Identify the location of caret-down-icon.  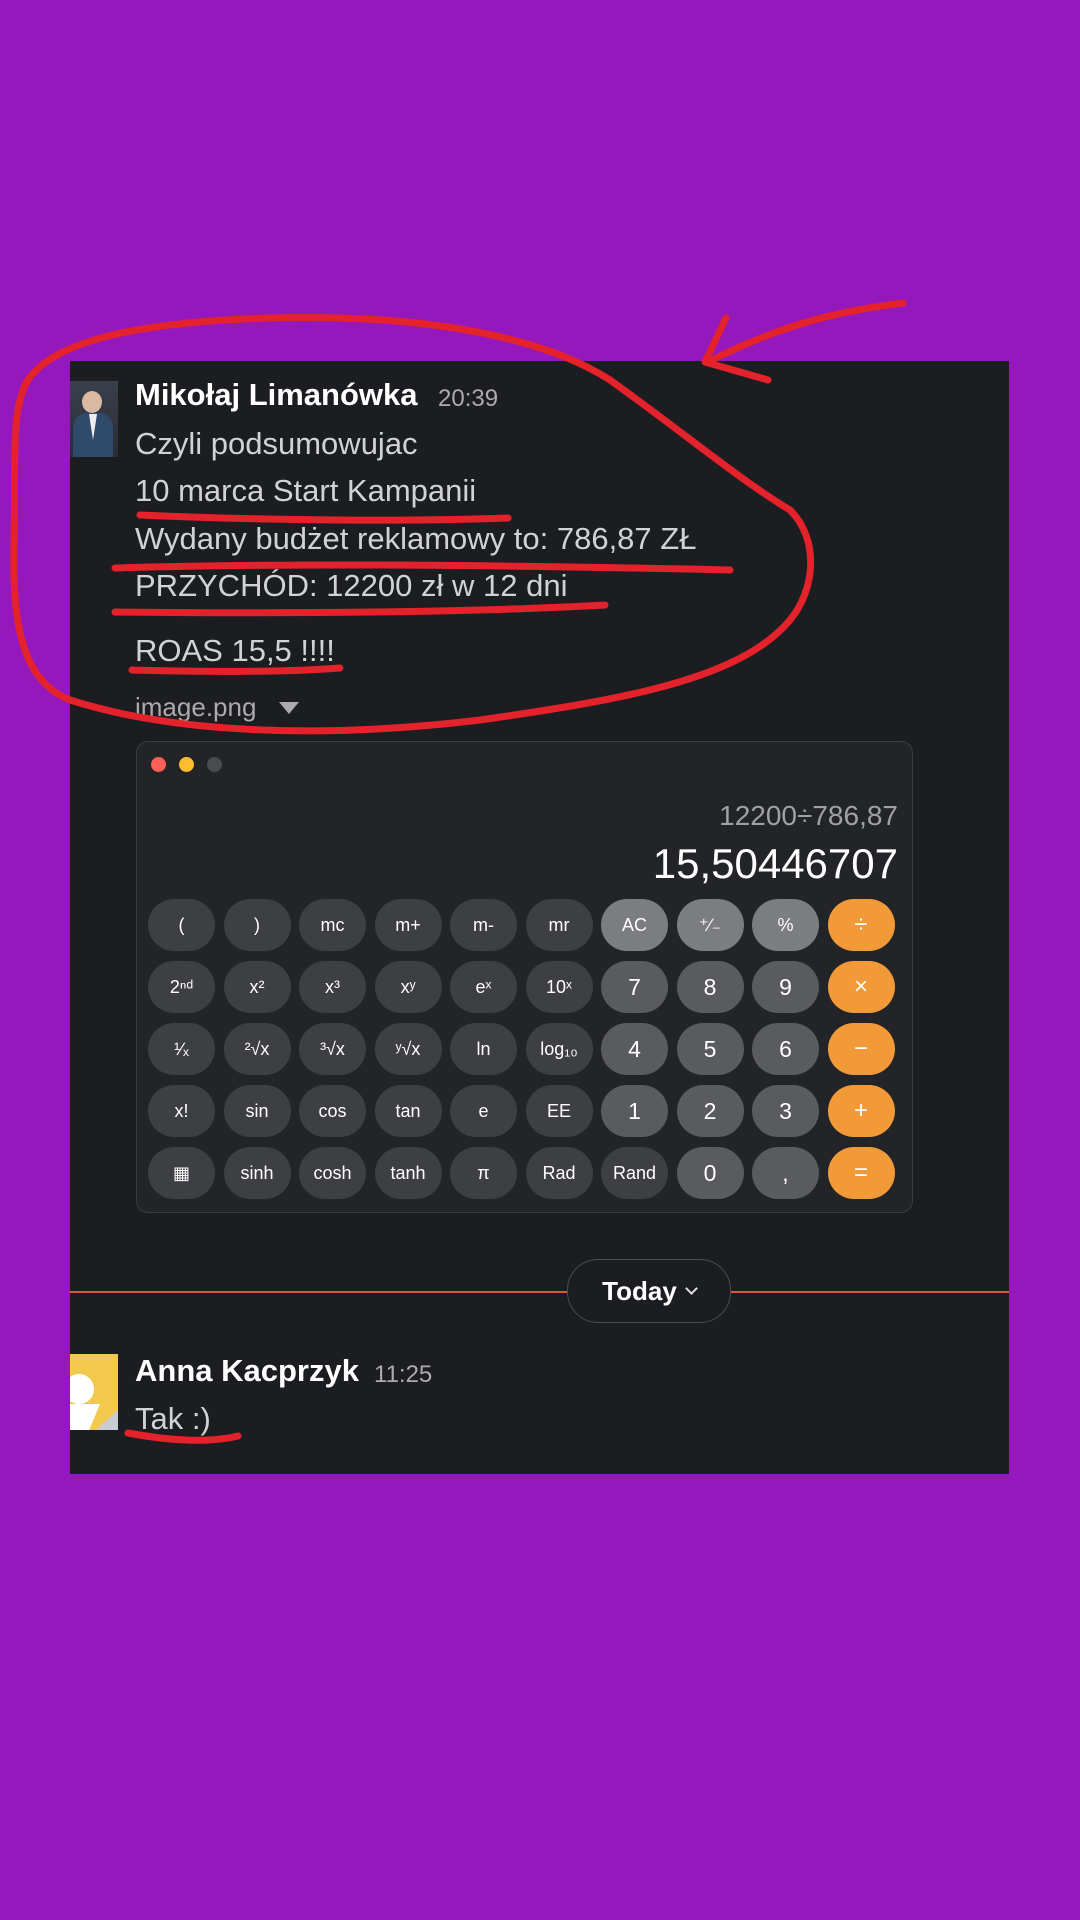
(289, 708).